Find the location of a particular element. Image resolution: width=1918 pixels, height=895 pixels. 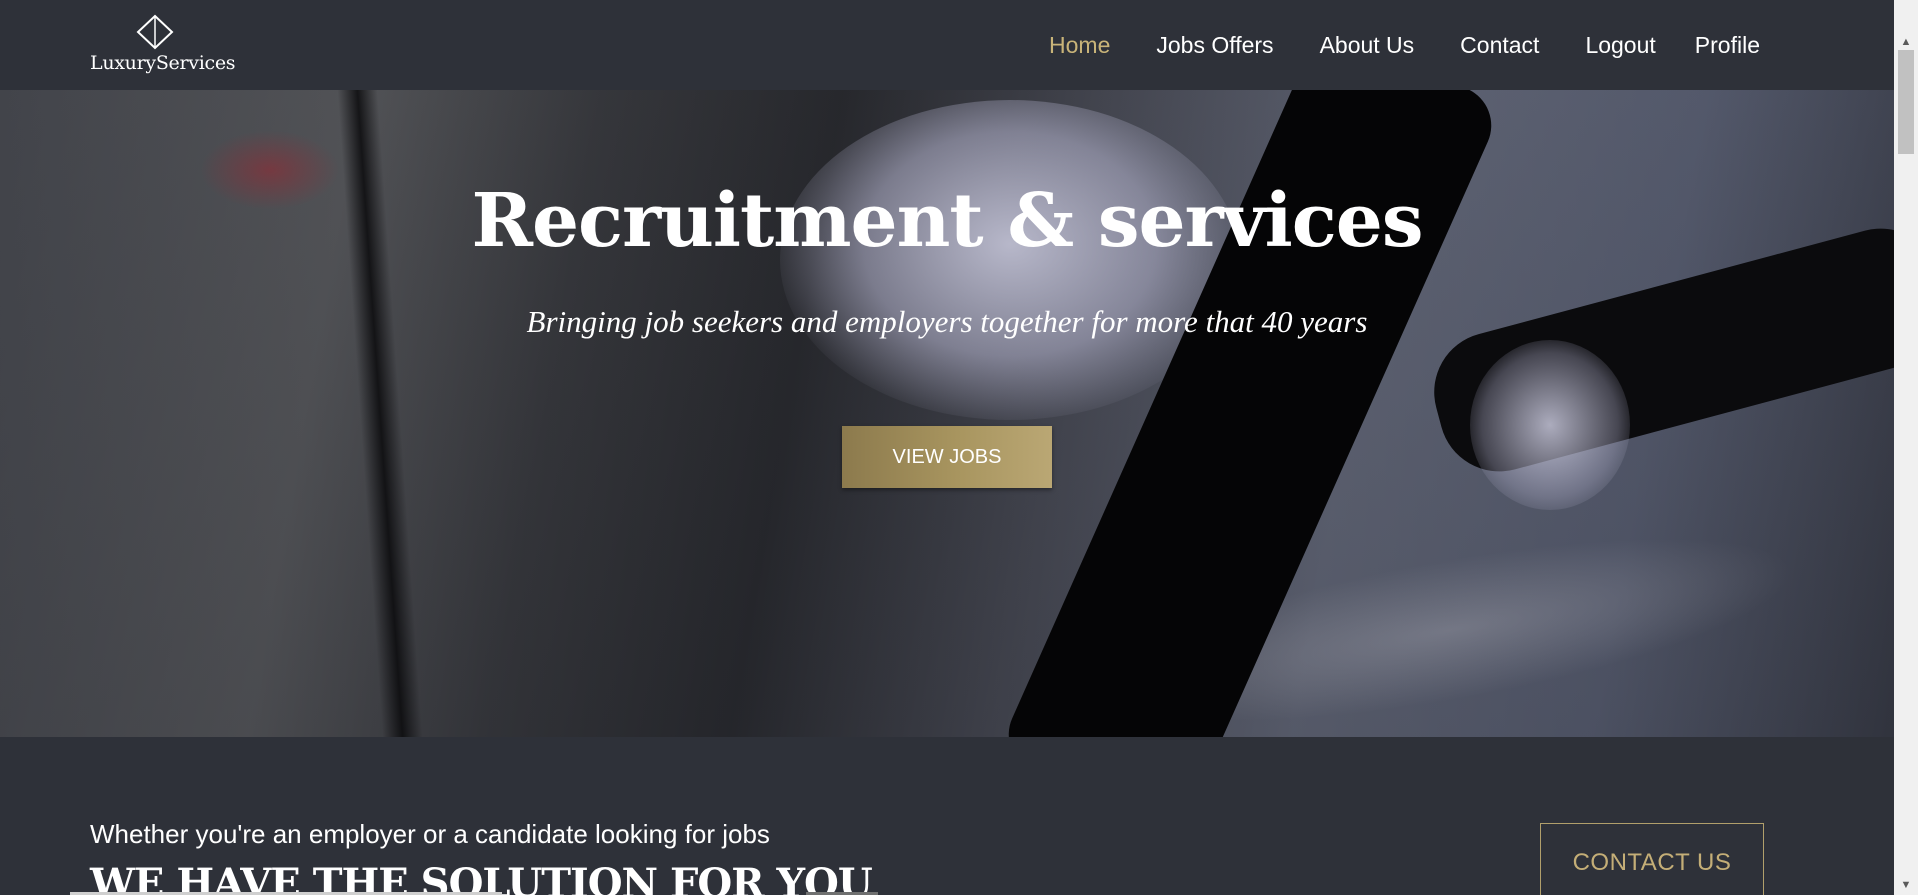

contact-us-button: CONTACT US is located at coordinates (1652, 859).